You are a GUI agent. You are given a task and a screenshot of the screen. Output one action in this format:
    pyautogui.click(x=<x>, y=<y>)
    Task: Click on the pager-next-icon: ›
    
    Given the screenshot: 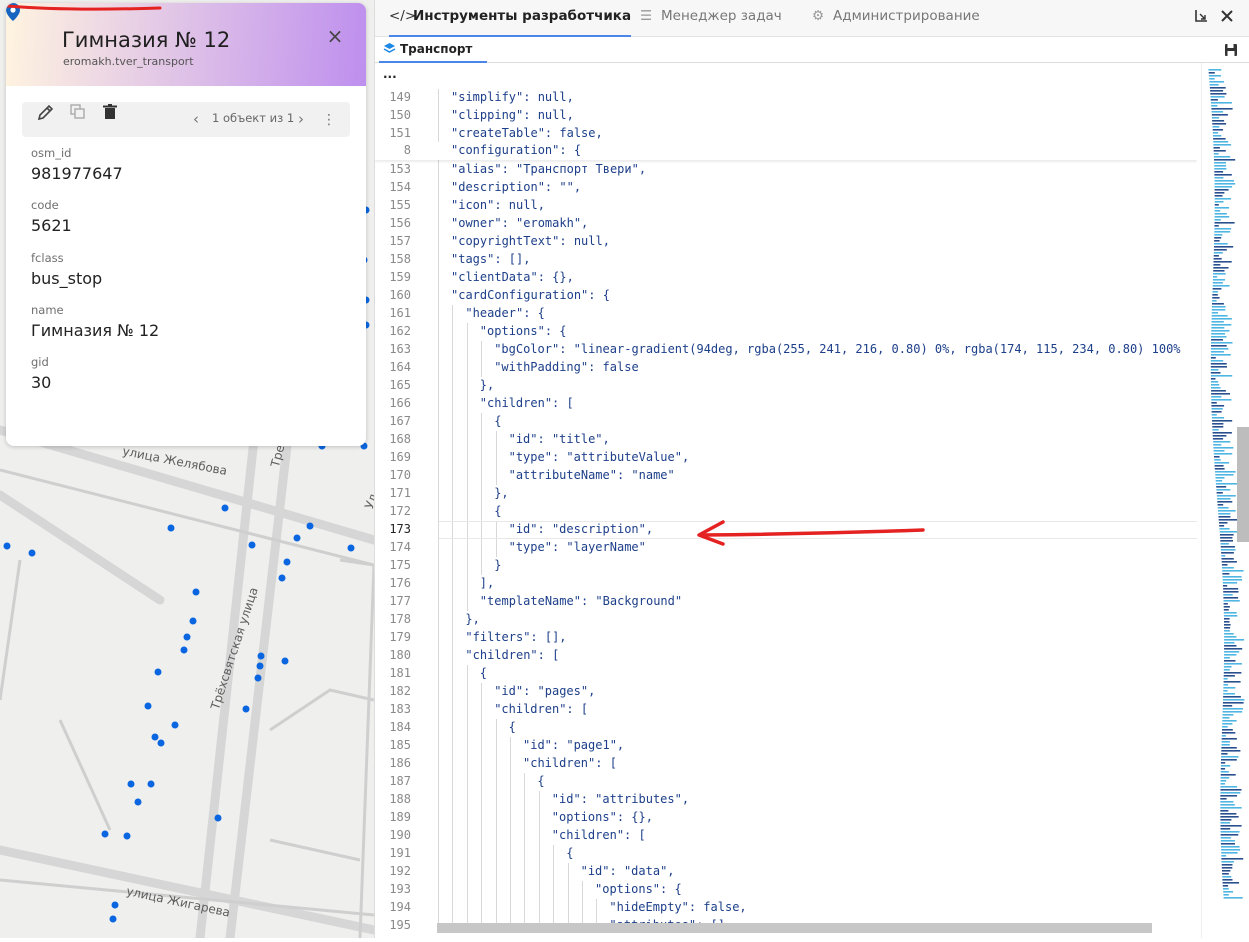 What is the action you would take?
    pyautogui.click(x=304, y=120)
    